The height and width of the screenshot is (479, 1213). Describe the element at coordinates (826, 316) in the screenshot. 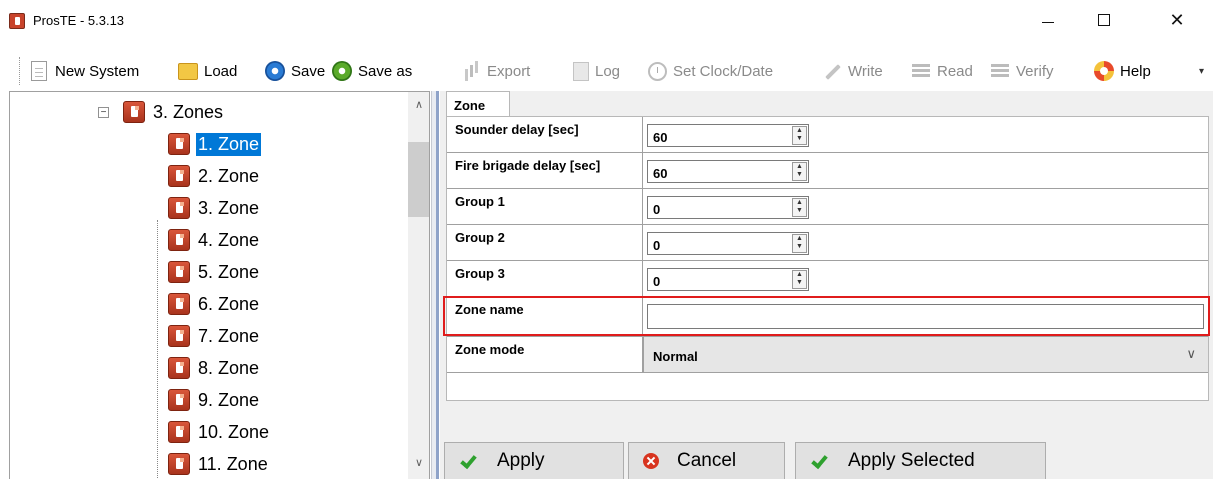

I see `zone-name-highlight` at that location.